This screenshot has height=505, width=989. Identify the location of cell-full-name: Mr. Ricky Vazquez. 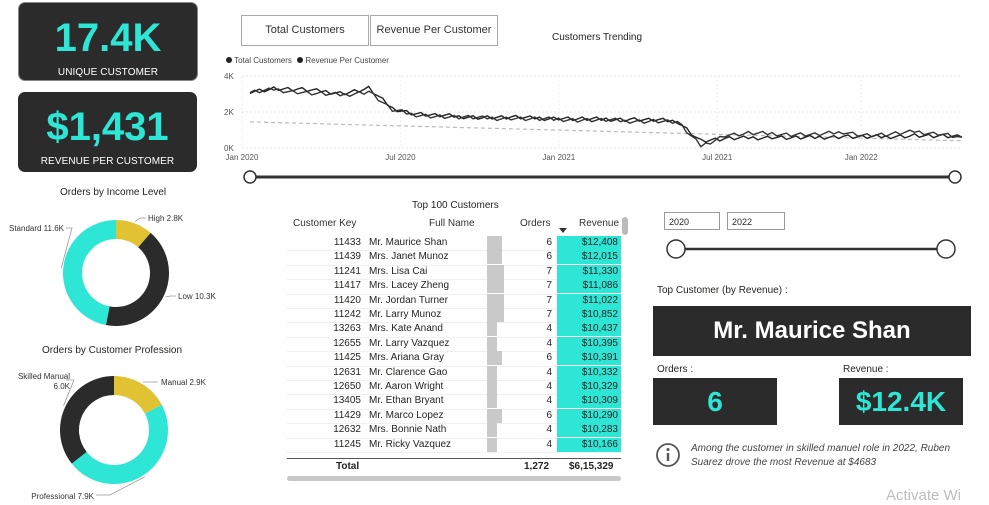
(410, 444).